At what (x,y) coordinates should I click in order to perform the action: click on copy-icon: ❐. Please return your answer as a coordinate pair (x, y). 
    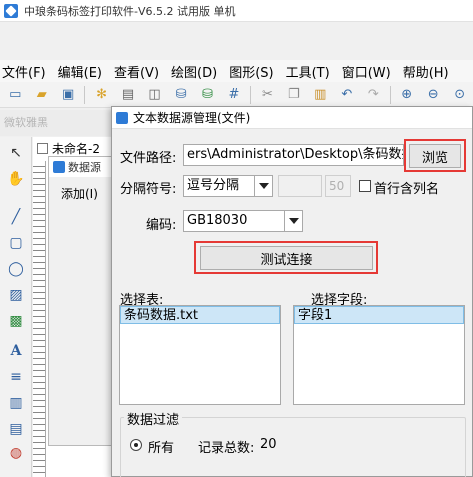
    Looking at the image, I should click on (293, 95).